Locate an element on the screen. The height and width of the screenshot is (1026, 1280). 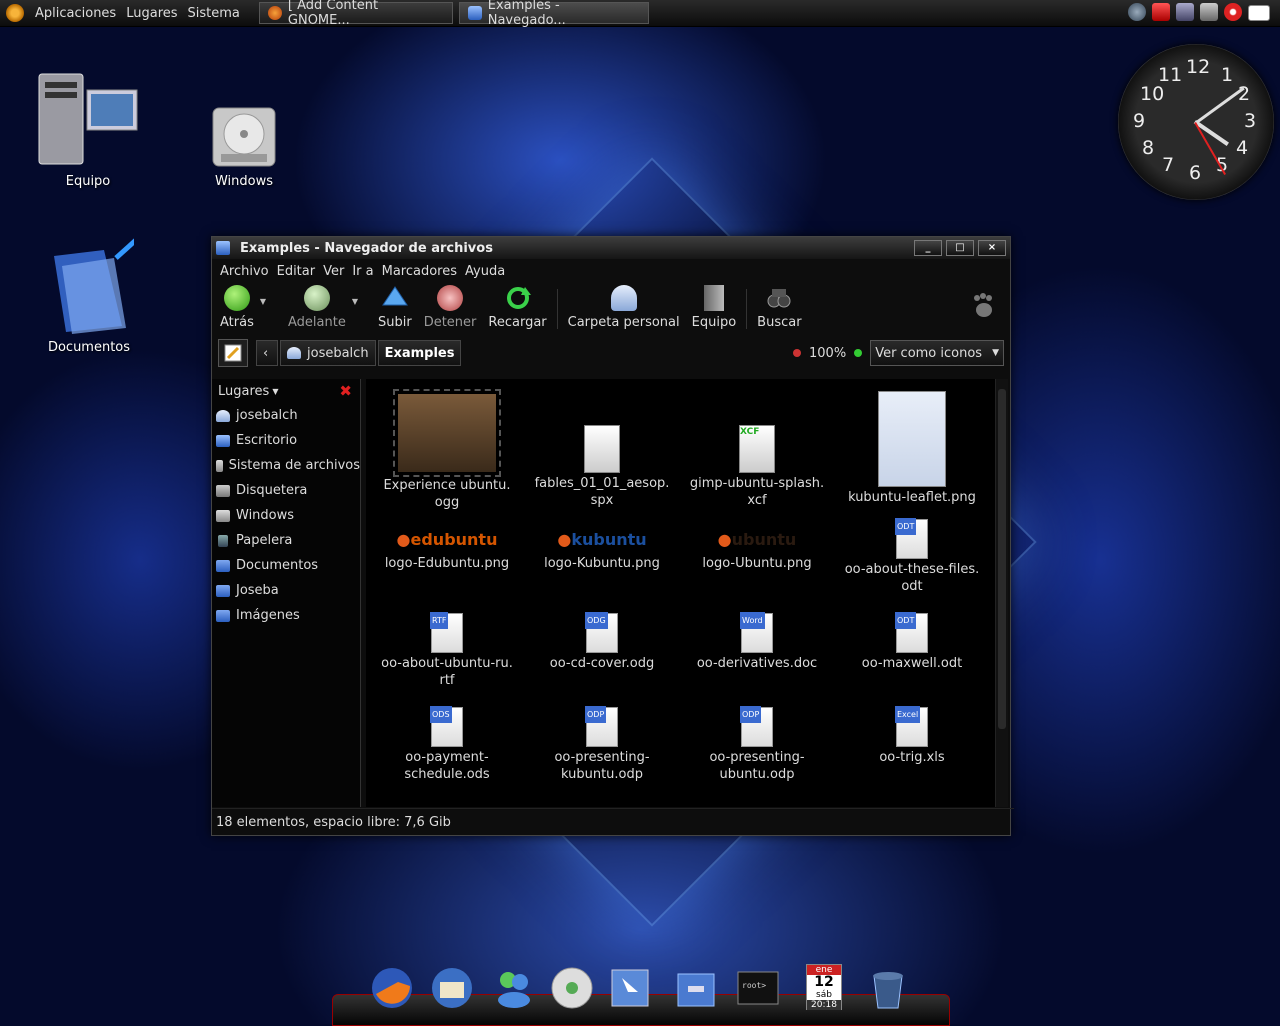
document-icon: ODP is located at coordinates (756, 726).